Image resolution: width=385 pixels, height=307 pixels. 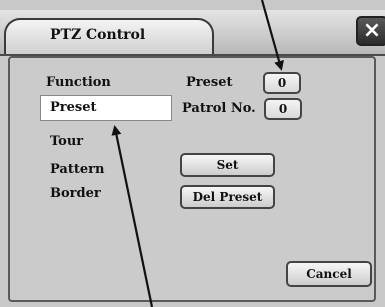 I want to click on function-label: Function, so click(x=78, y=82).